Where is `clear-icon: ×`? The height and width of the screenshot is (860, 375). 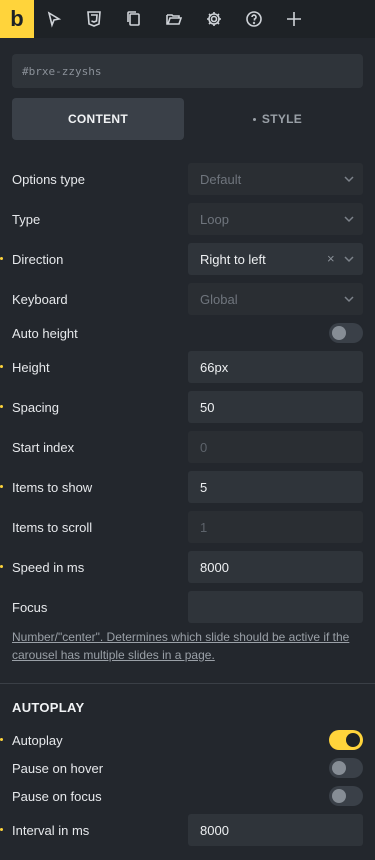 clear-icon: × is located at coordinates (333, 259).